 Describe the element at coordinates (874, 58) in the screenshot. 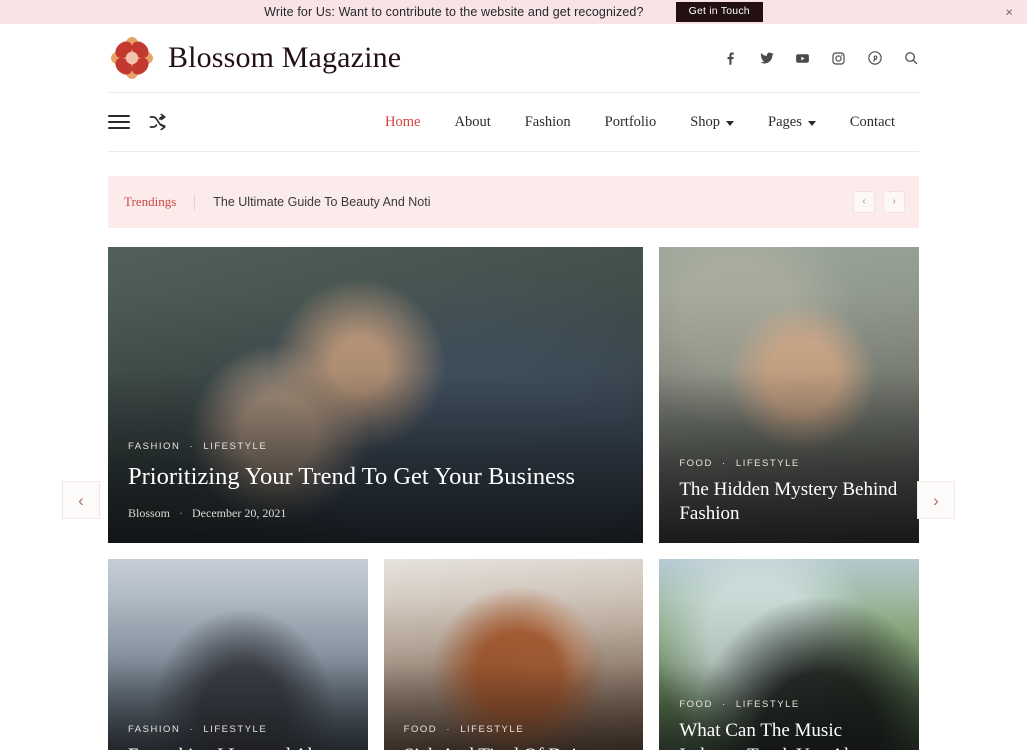

I see `pinterest-icon` at that location.